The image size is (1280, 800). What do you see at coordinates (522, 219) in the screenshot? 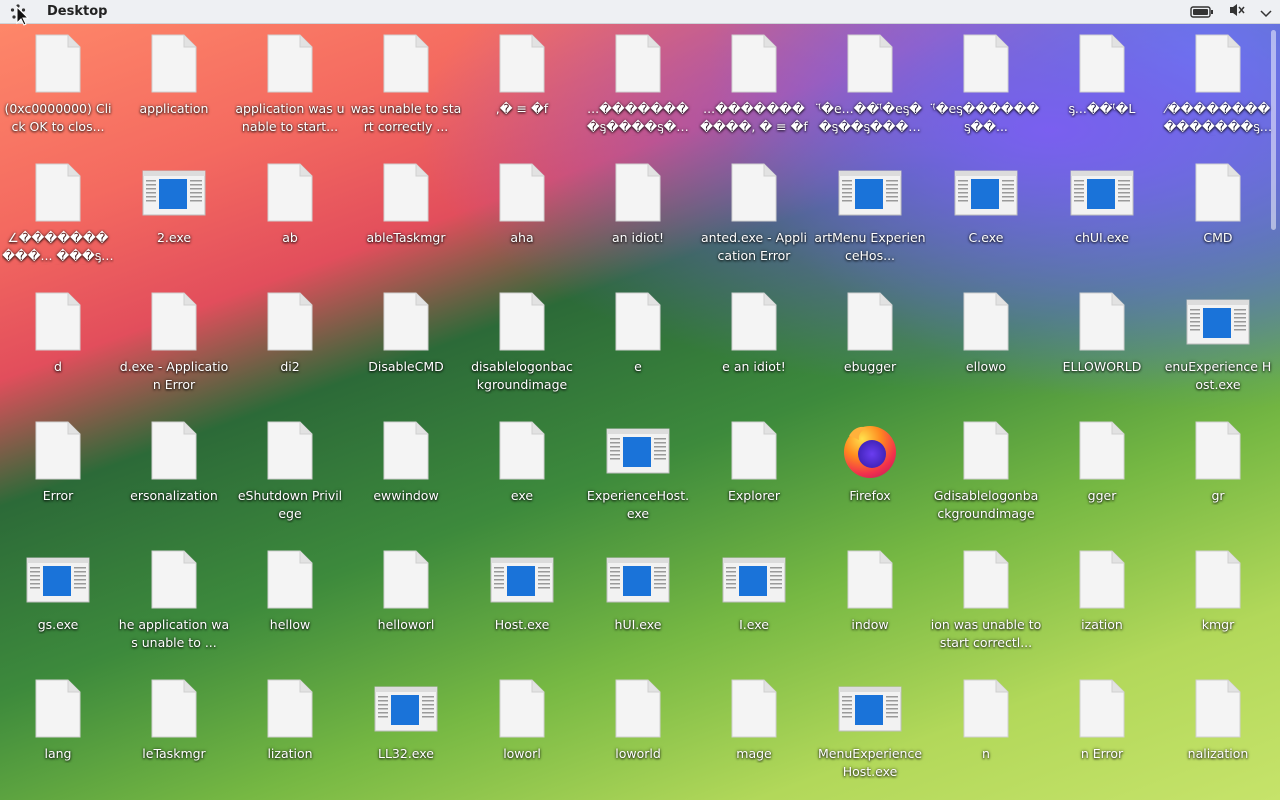
I see `desktop-icon-aha: aha` at bounding box center [522, 219].